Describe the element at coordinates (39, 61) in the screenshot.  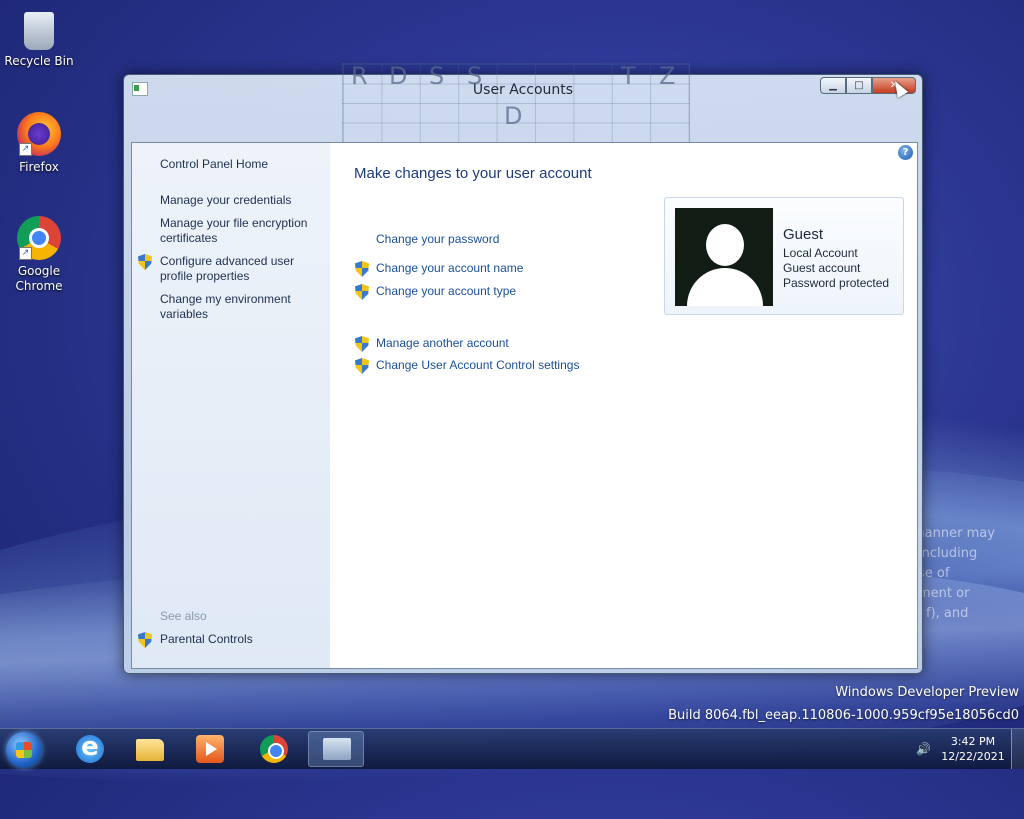
I see `desktop-icon-label: Recycle Bin` at that location.